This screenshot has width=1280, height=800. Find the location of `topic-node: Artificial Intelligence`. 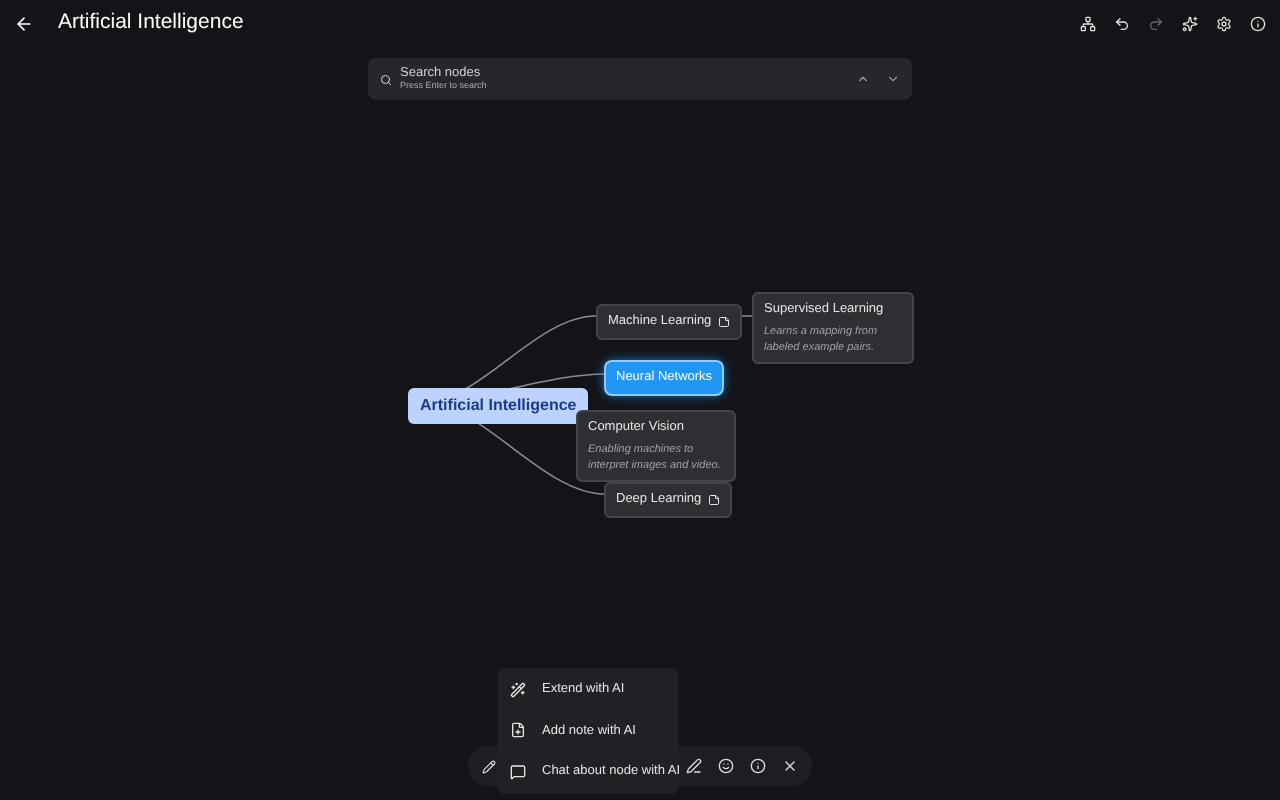

topic-node: Artificial Intelligence is located at coordinates (498, 406).